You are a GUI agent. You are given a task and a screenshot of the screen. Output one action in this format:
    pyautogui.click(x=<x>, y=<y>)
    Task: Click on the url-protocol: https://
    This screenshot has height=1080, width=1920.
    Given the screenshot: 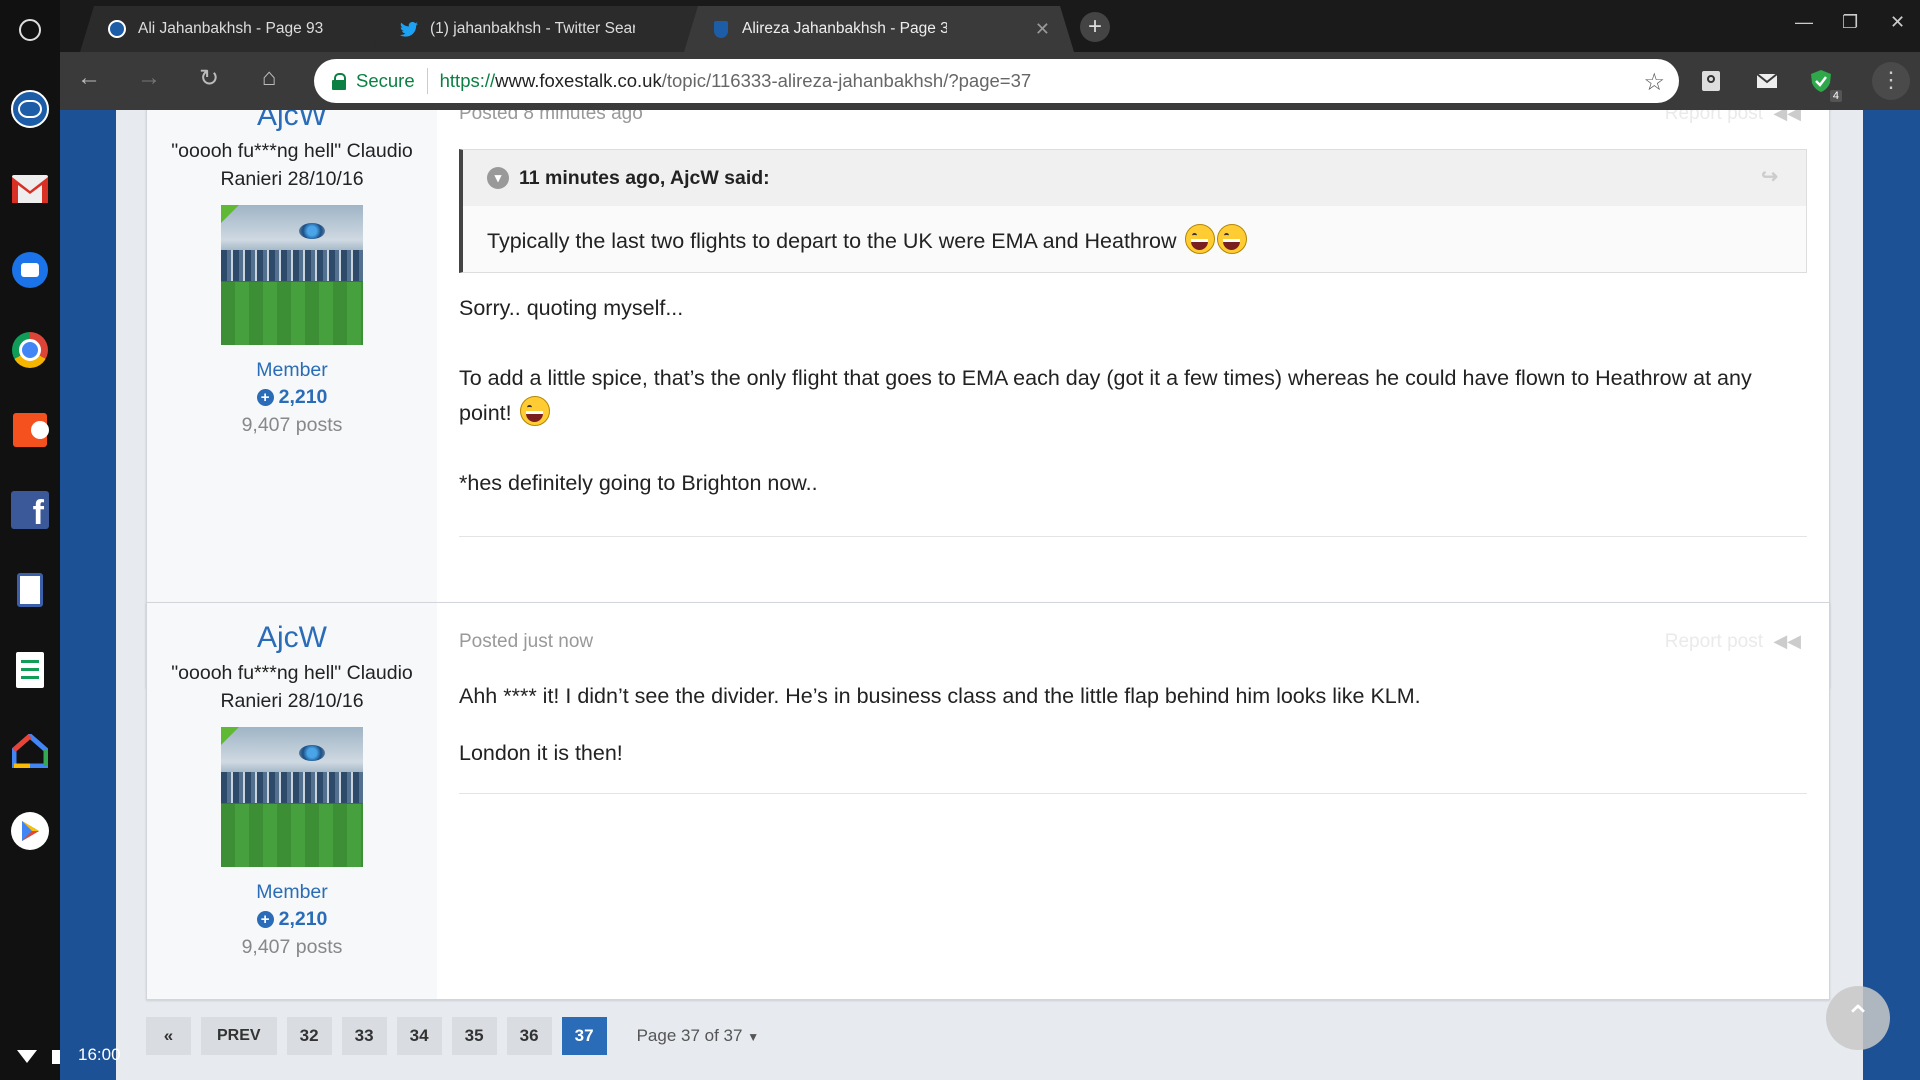 What is the action you would take?
    pyautogui.click(x=467, y=80)
    